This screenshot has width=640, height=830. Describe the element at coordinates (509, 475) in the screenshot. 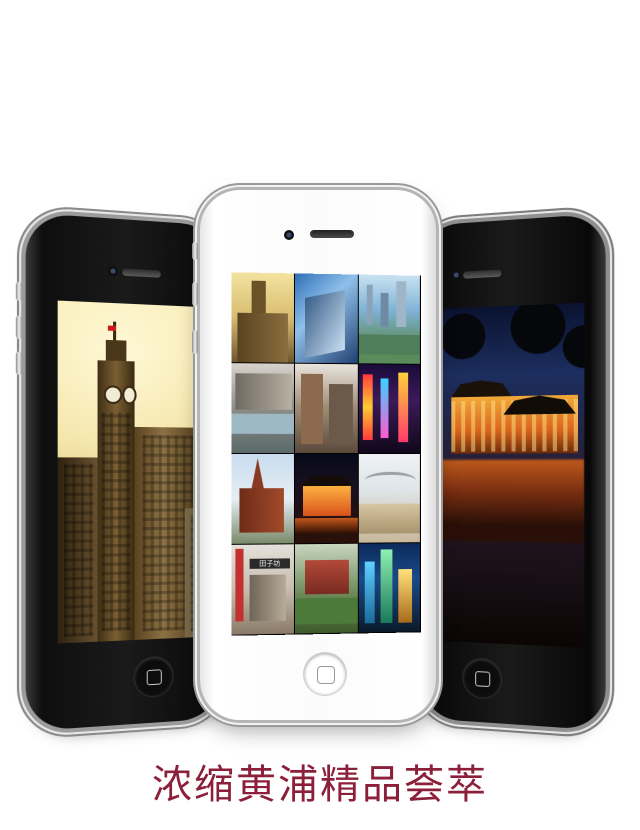

I see `right-phone-screen-photo` at that location.